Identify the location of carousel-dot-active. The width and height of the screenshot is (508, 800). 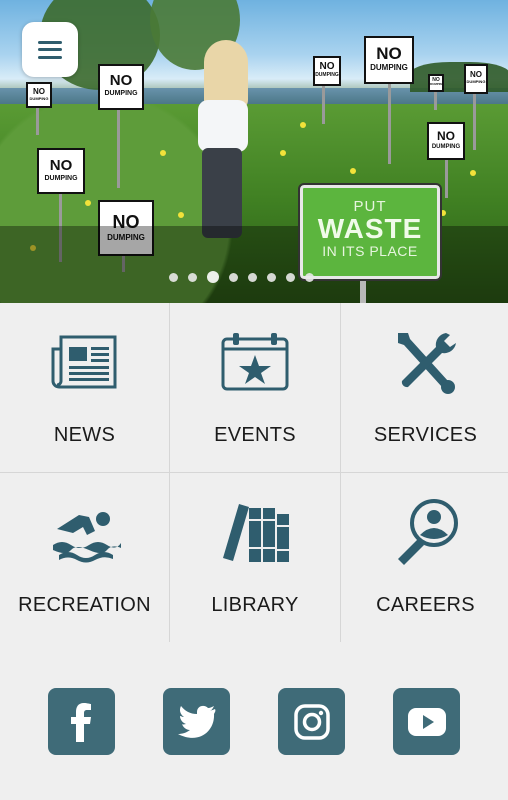
(213, 277).